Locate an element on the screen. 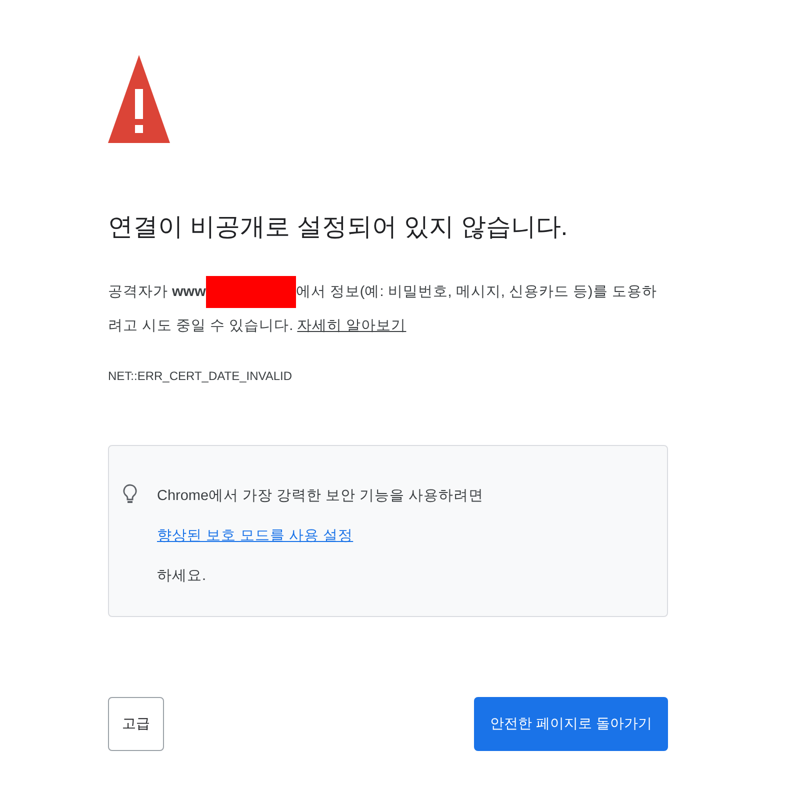  warning-icon is located at coordinates (139, 99).